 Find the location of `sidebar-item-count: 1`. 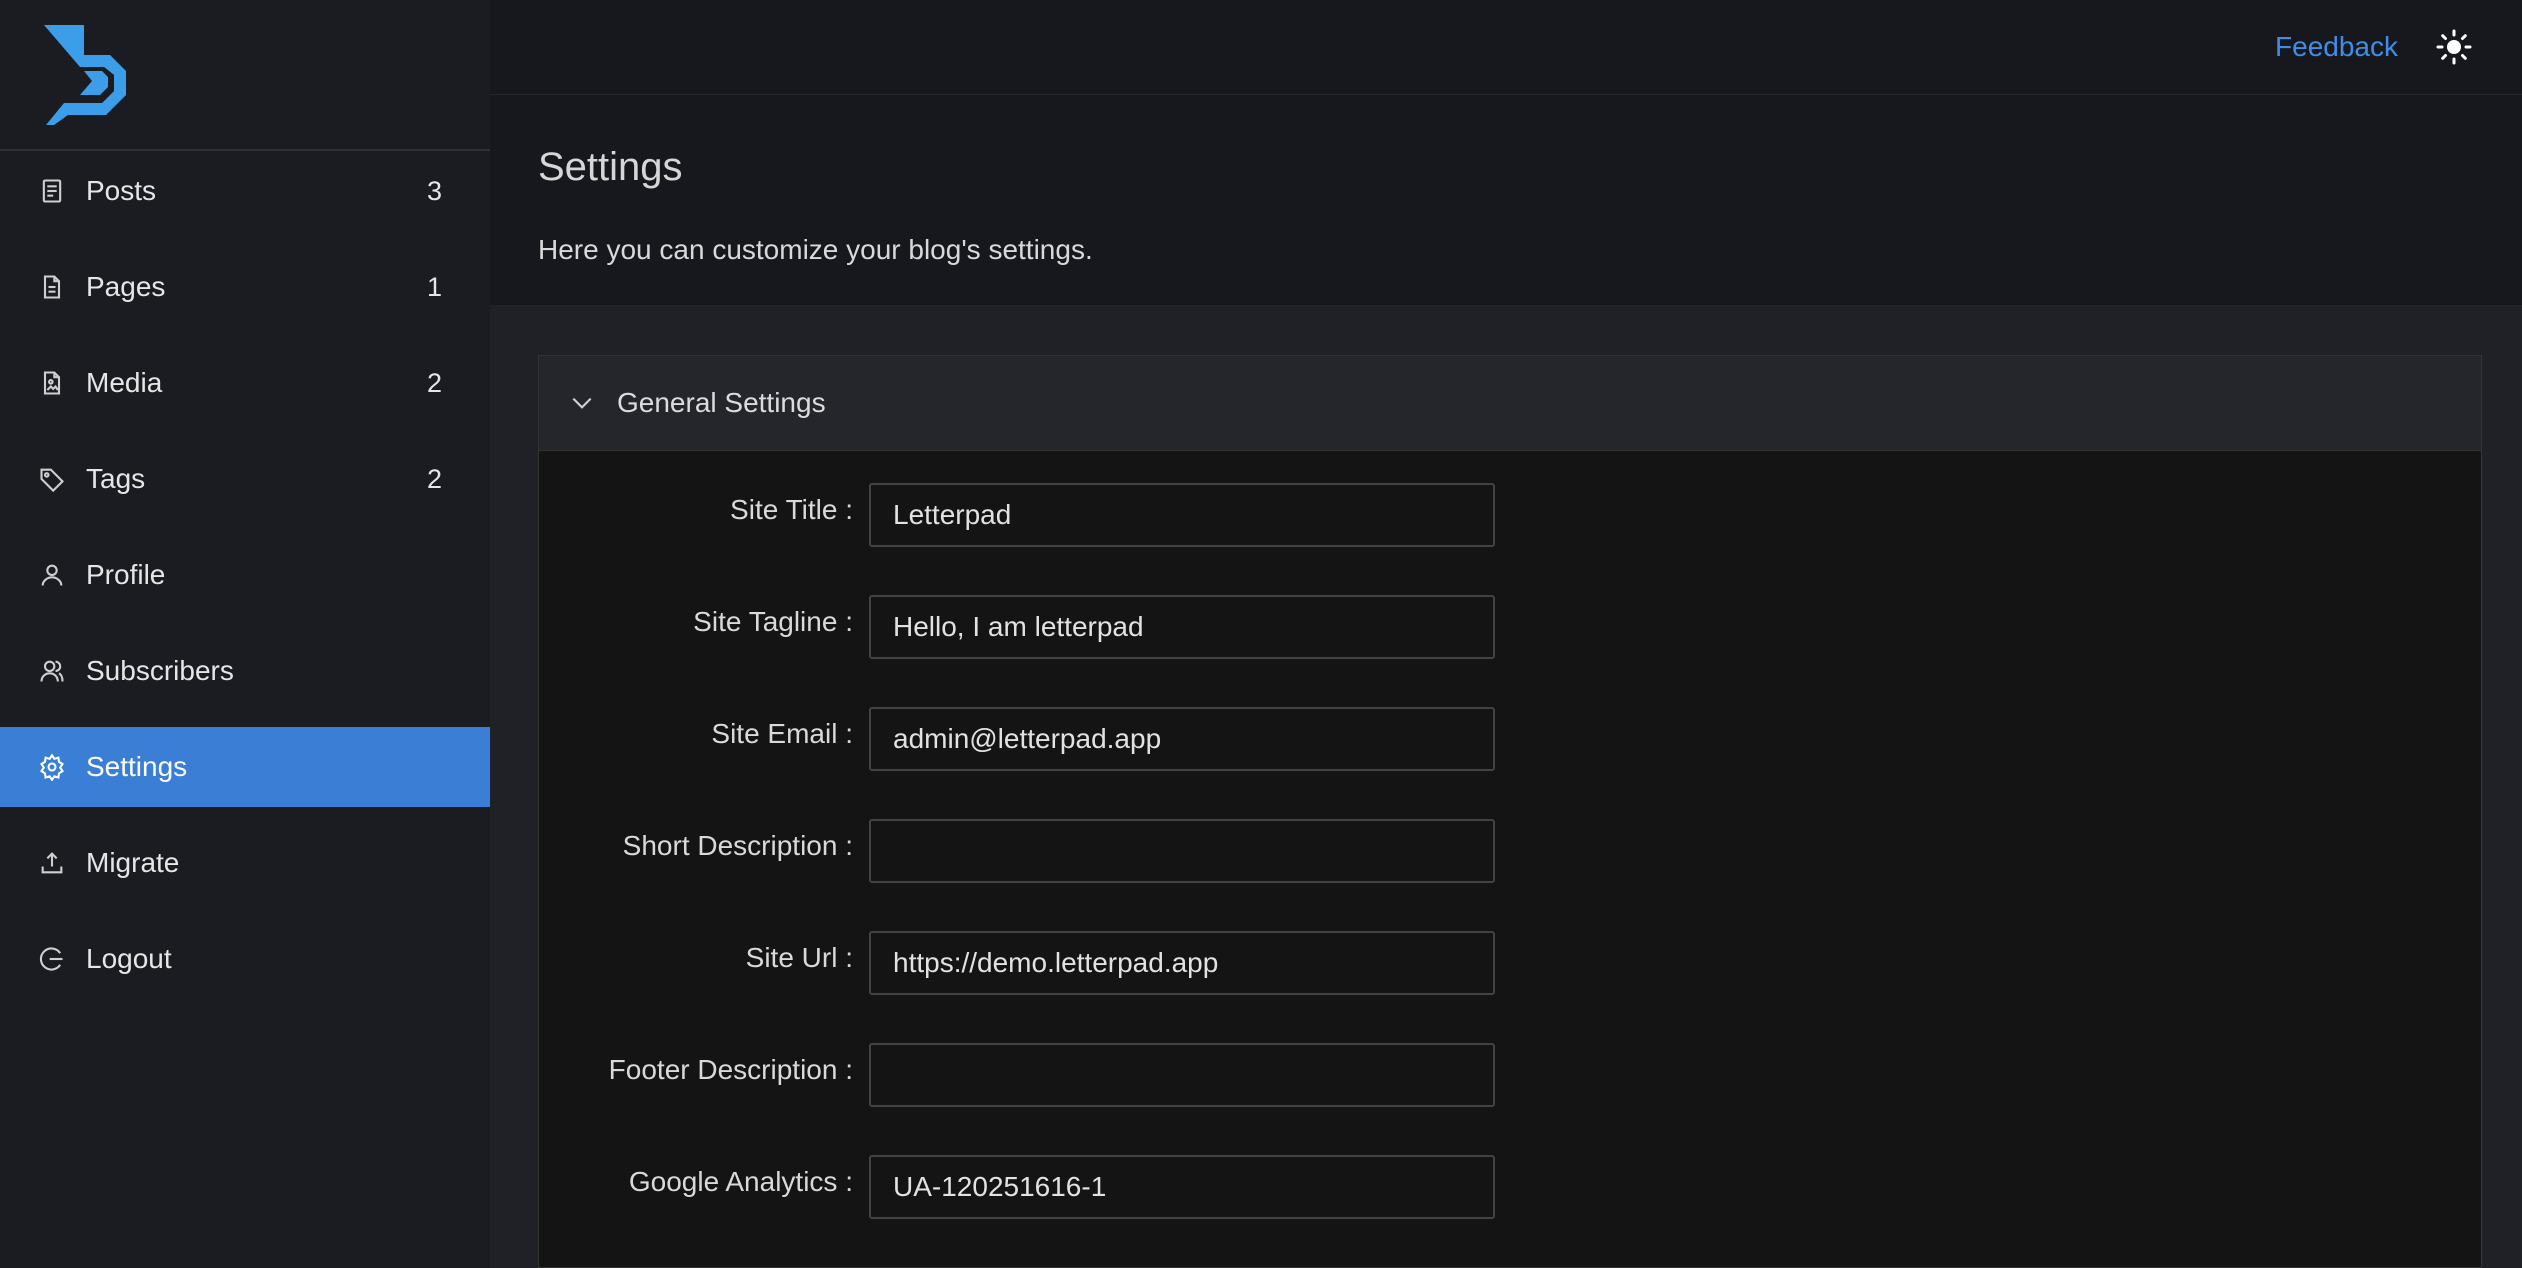

sidebar-item-count: 1 is located at coordinates (434, 286).